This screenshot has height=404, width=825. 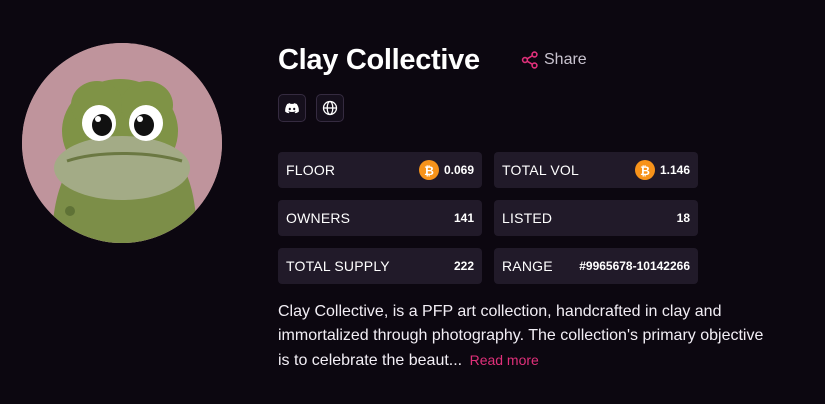 What do you see at coordinates (527, 218) in the screenshot?
I see `stat-listed-label: LISTED` at bounding box center [527, 218].